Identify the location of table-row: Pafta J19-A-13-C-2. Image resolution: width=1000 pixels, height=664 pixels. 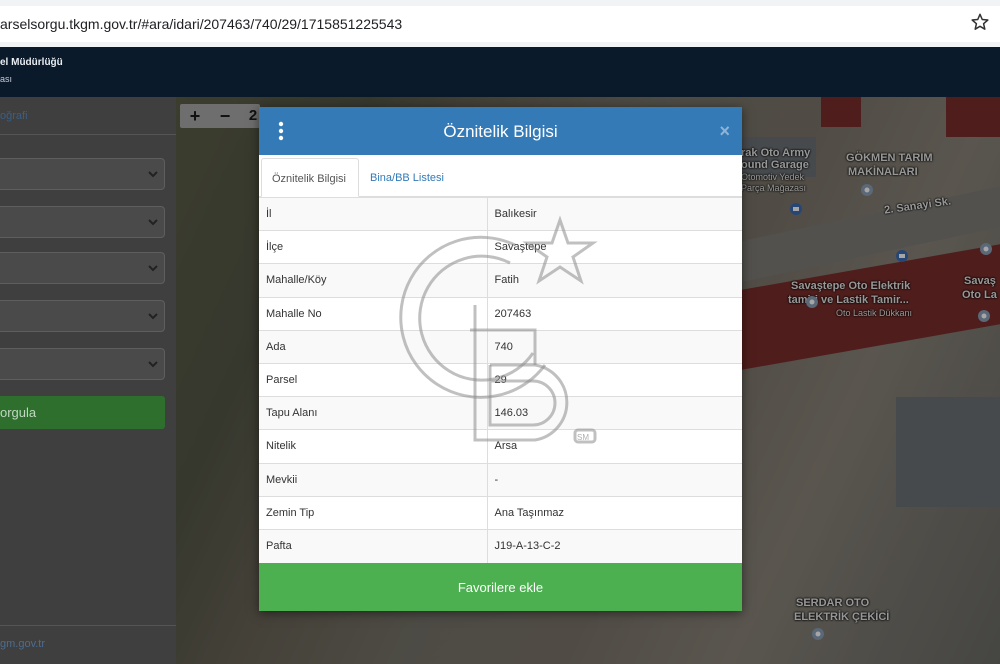
(500, 545).